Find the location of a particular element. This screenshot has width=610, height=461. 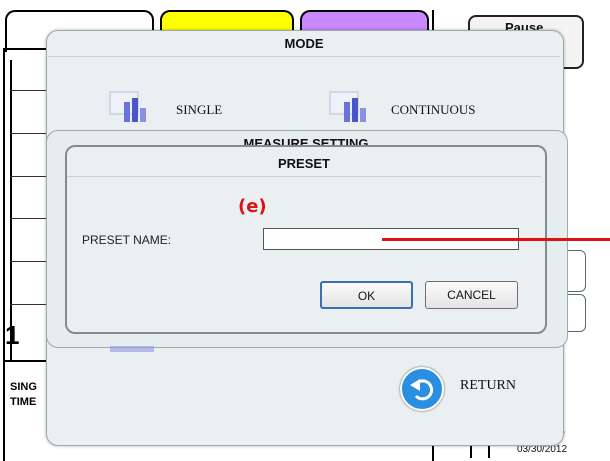

return-label: RETURN is located at coordinates (488, 385).